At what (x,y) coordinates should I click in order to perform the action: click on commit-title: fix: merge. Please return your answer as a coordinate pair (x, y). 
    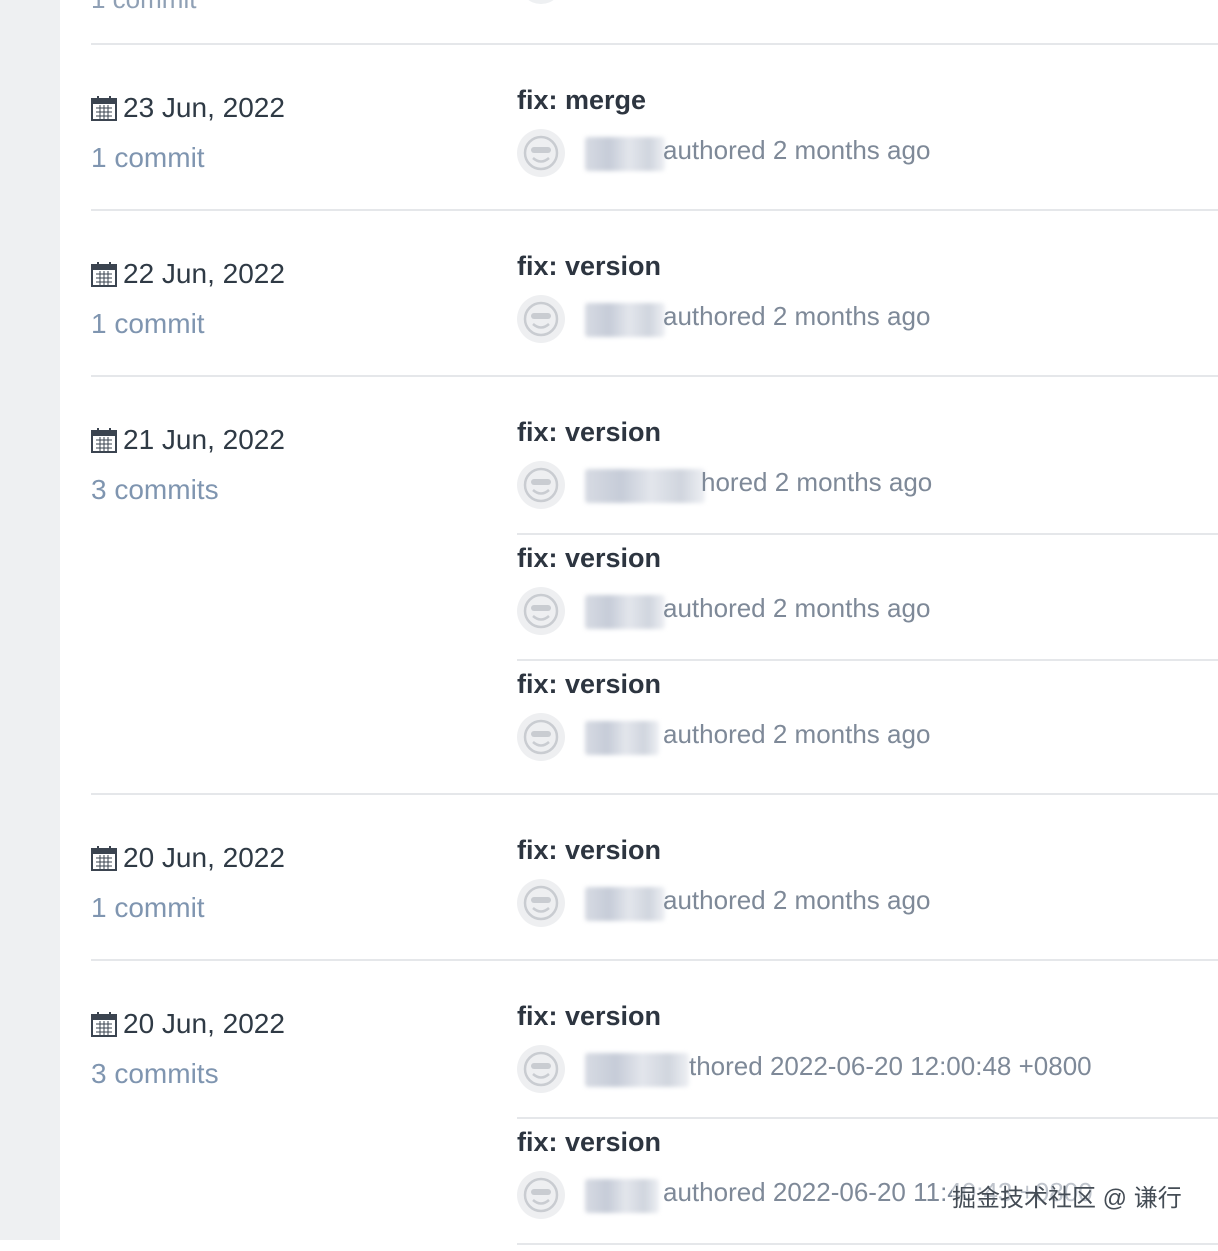
    Looking at the image, I should click on (581, 100).